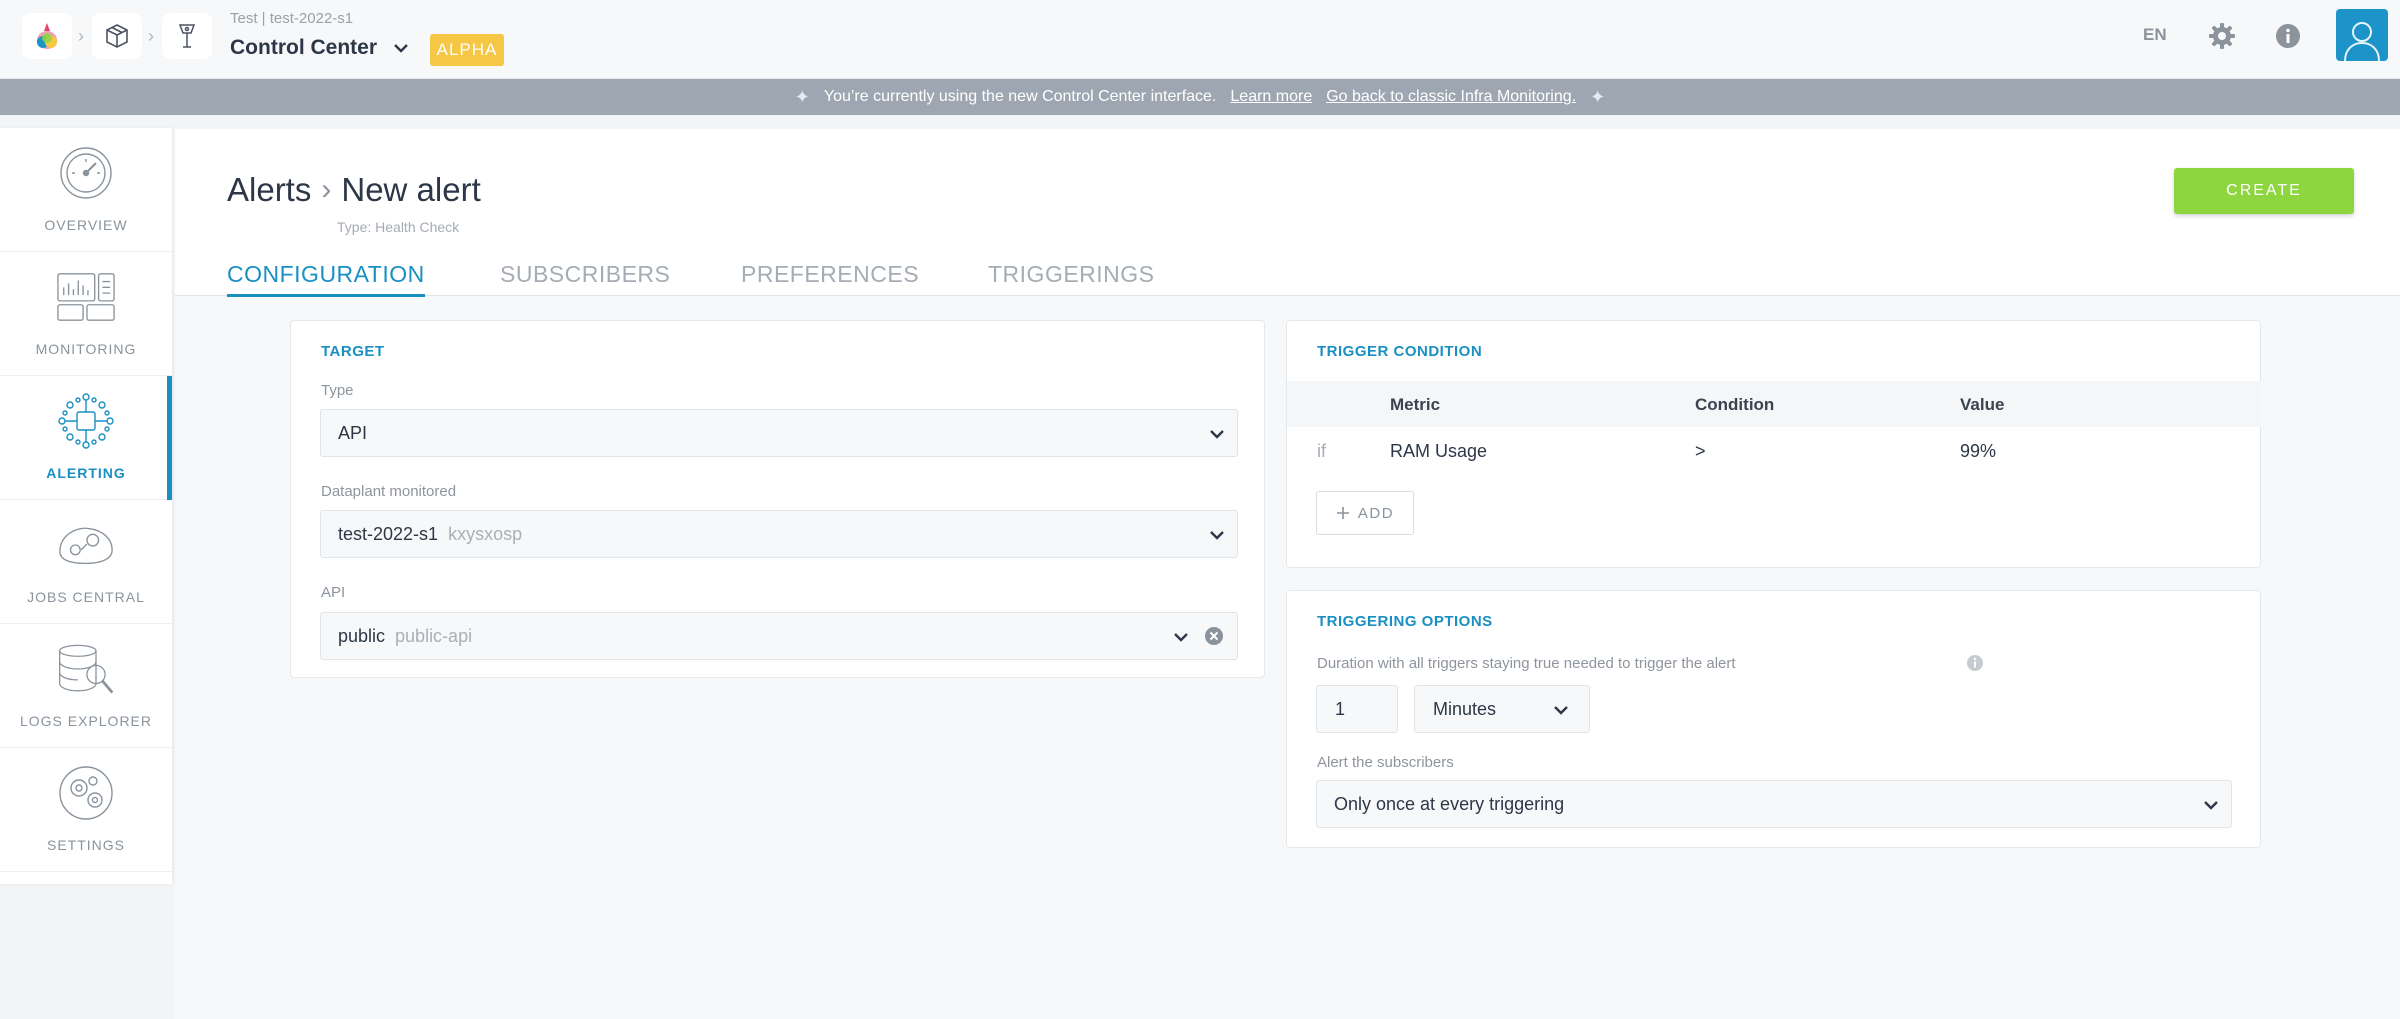 This screenshot has width=2400, height=1019. I want to click on active-indicator, so click(169, 438).